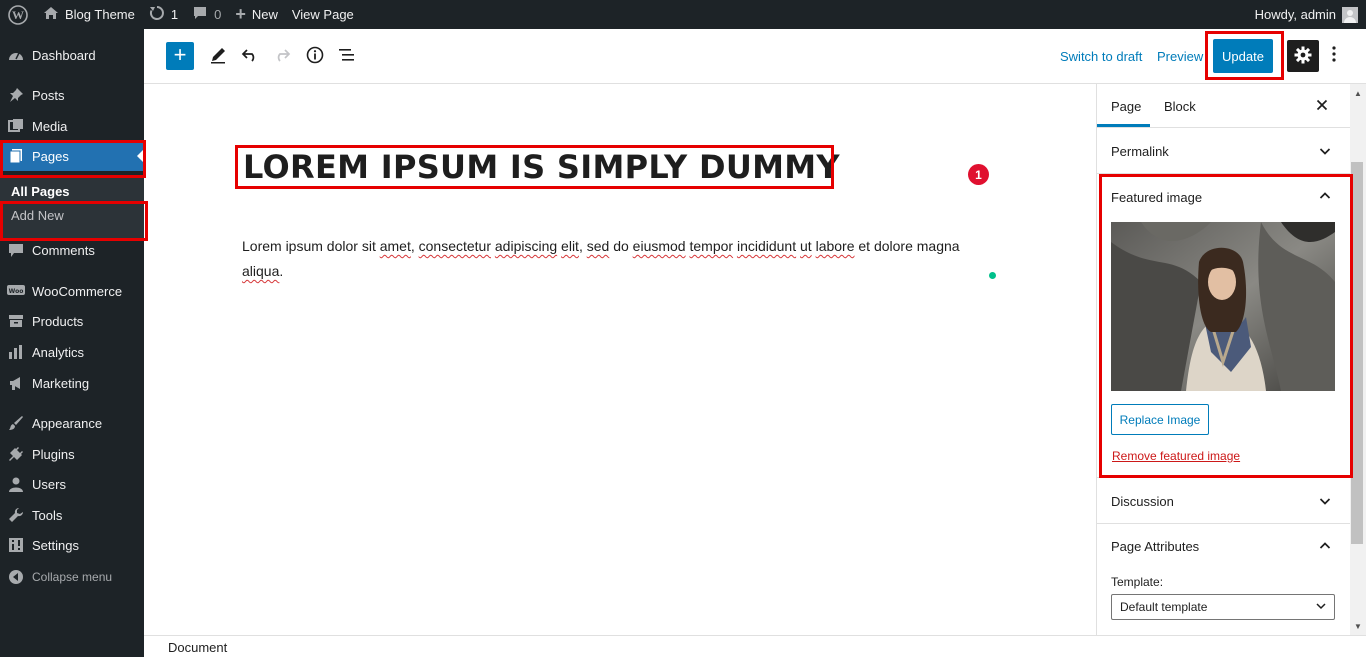  Describe the element at coordinates (72, 515) in the screenshot. I see `menu-item-tools: Tools` at that location.